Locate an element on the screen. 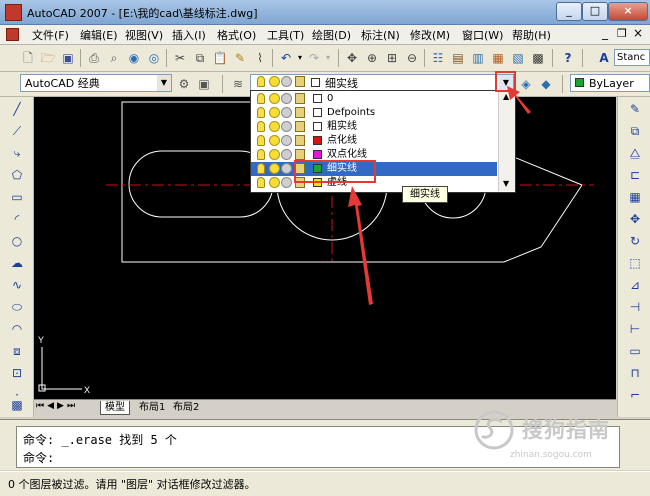  red-arrow-corner-icon is located at coordinates (519, 100).